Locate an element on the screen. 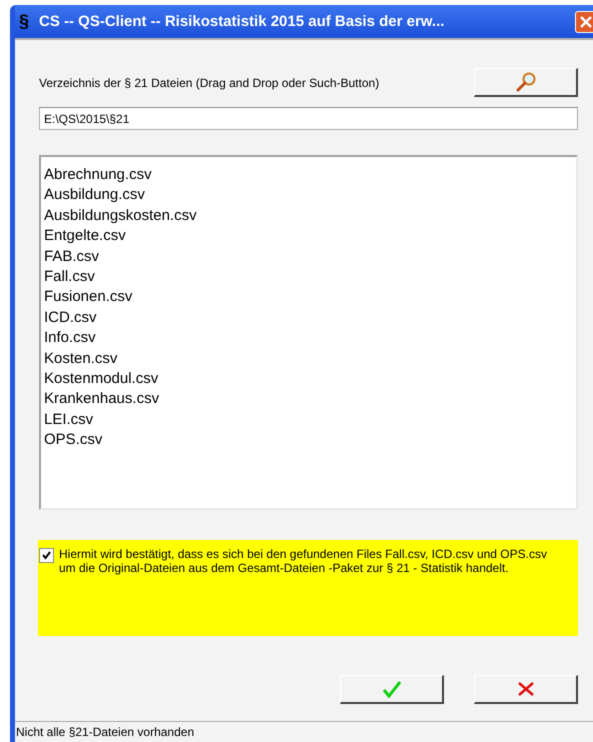 This screenshot has width=593, height=742. cancel-button is located at coordinates (526, 689).